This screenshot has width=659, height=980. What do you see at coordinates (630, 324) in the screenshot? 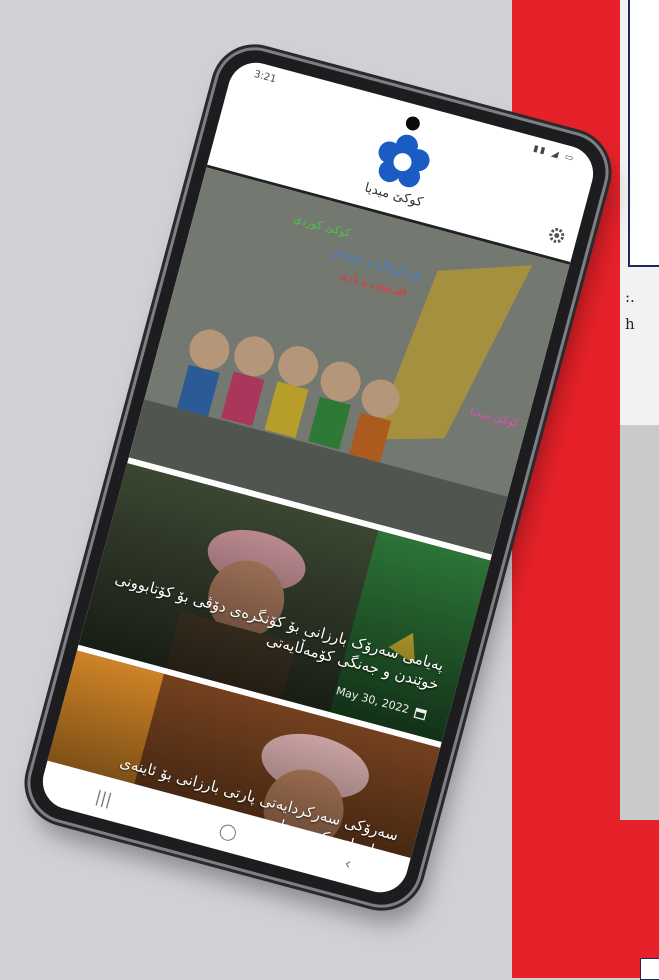
I see `document-text: h` at bounding box center [630, 324].